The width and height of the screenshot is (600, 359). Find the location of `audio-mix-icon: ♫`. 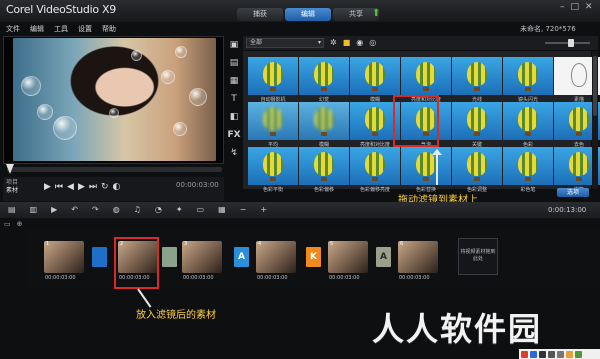

audio-mix-icon: ♫ is located at coordinates (137, 209).